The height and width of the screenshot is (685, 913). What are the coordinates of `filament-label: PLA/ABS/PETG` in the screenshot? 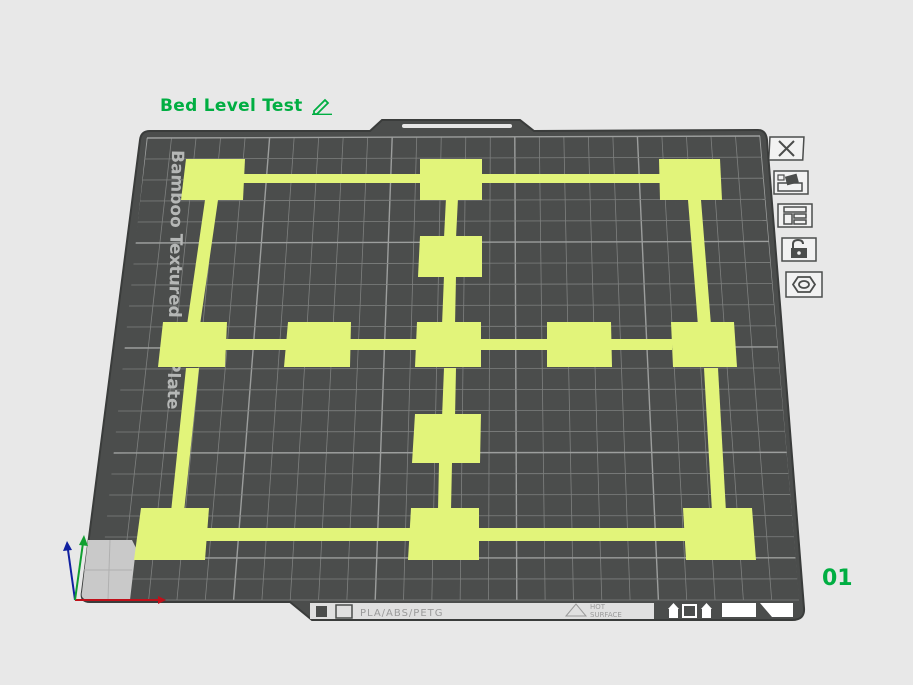 It's located at (402, 613).